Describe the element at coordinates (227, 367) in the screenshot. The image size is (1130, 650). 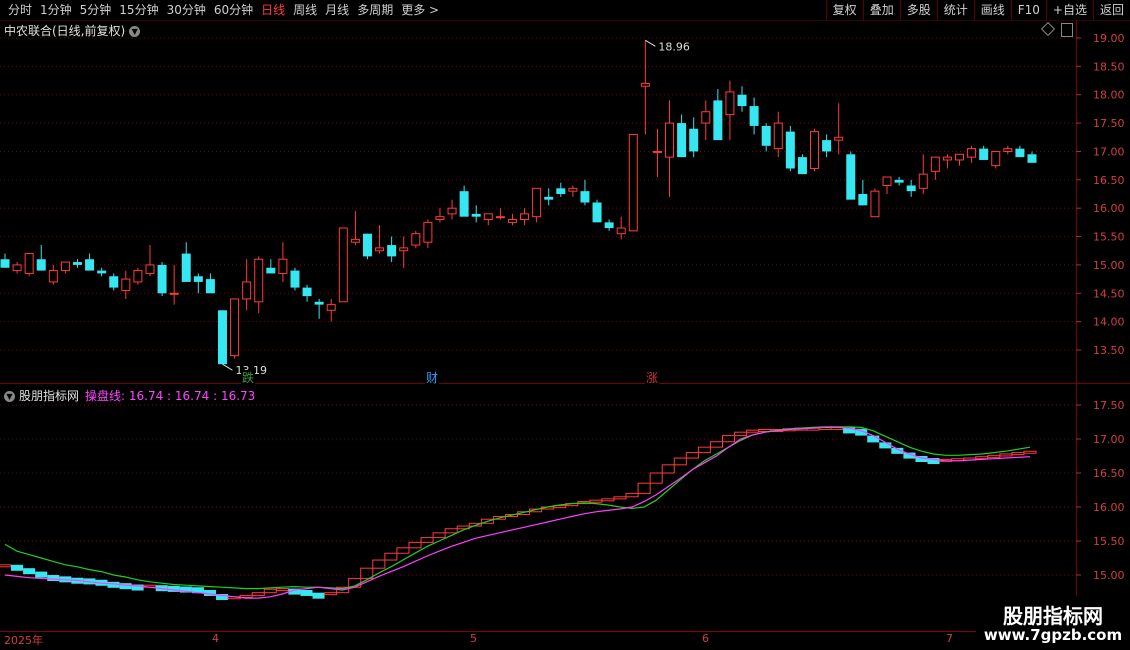
I see `low-pointer` at that location.